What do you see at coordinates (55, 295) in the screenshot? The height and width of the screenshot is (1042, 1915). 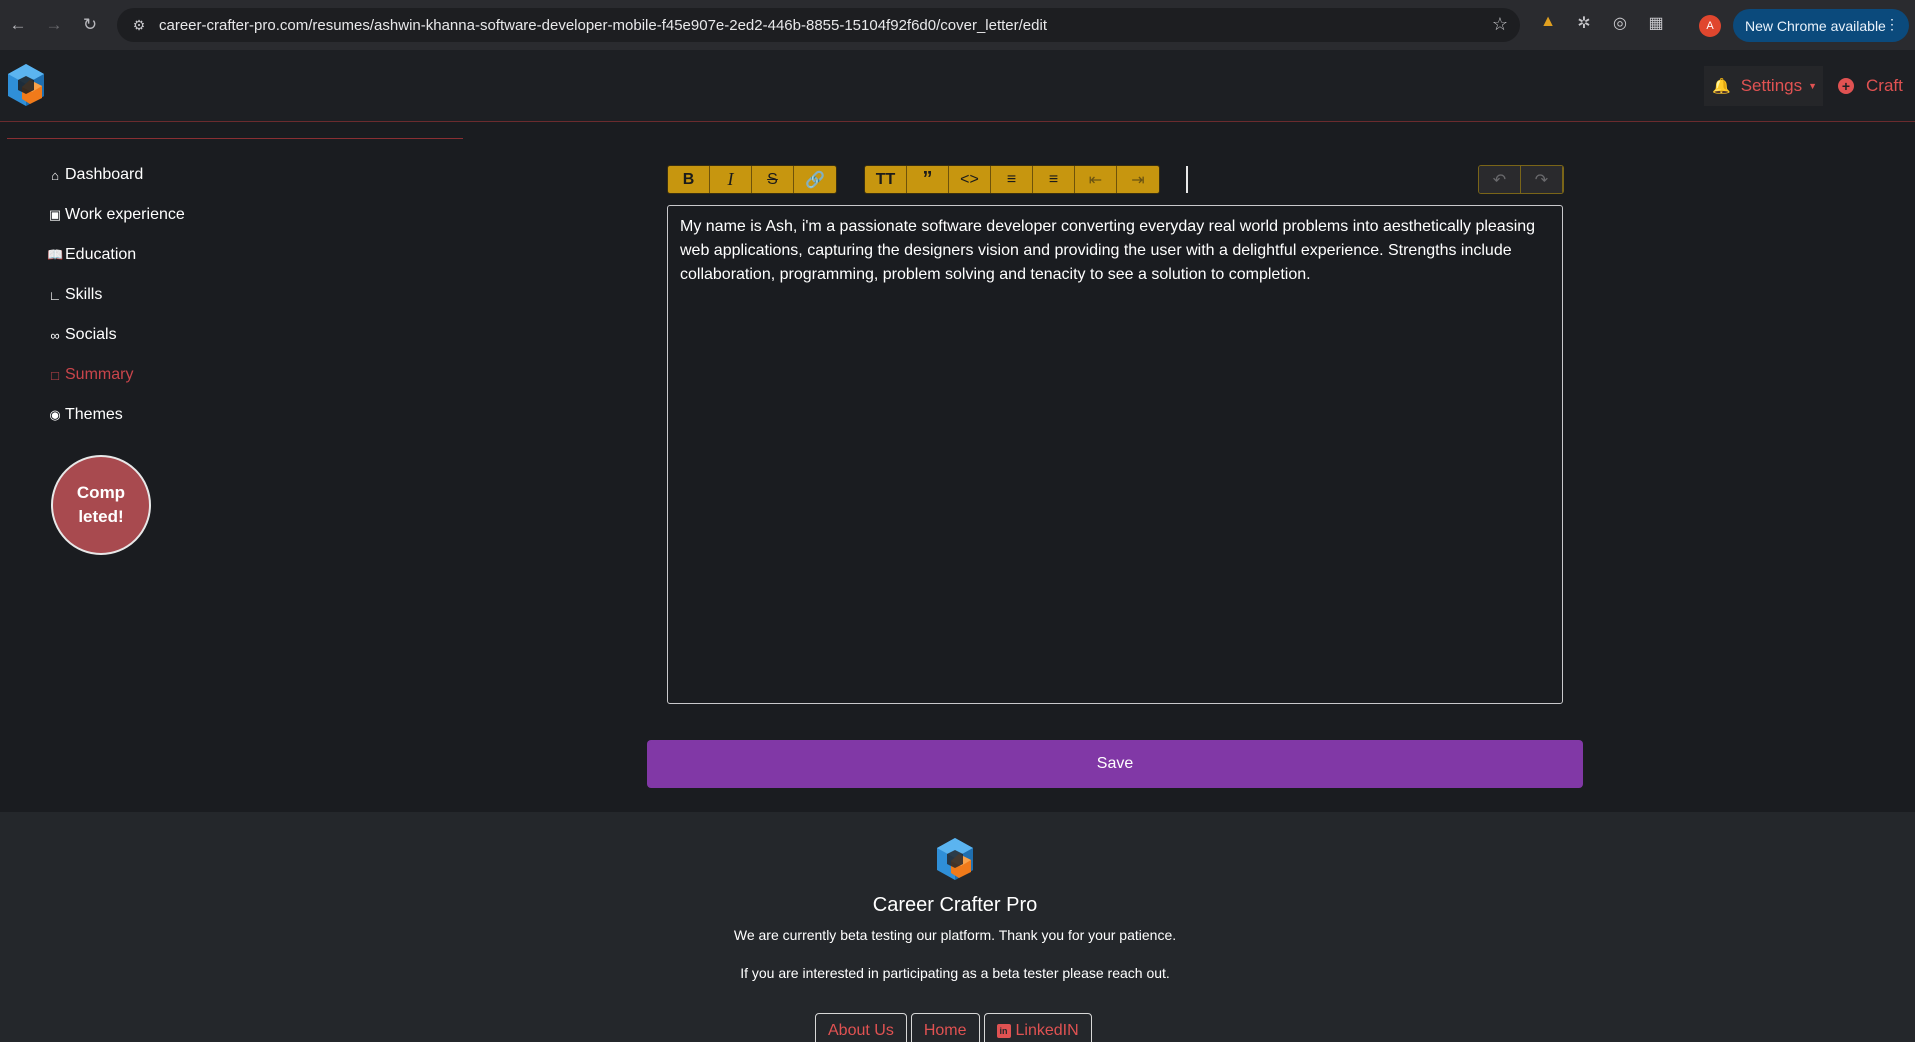 I see `chart-icon: ∟` at bounding box center [55, 295].